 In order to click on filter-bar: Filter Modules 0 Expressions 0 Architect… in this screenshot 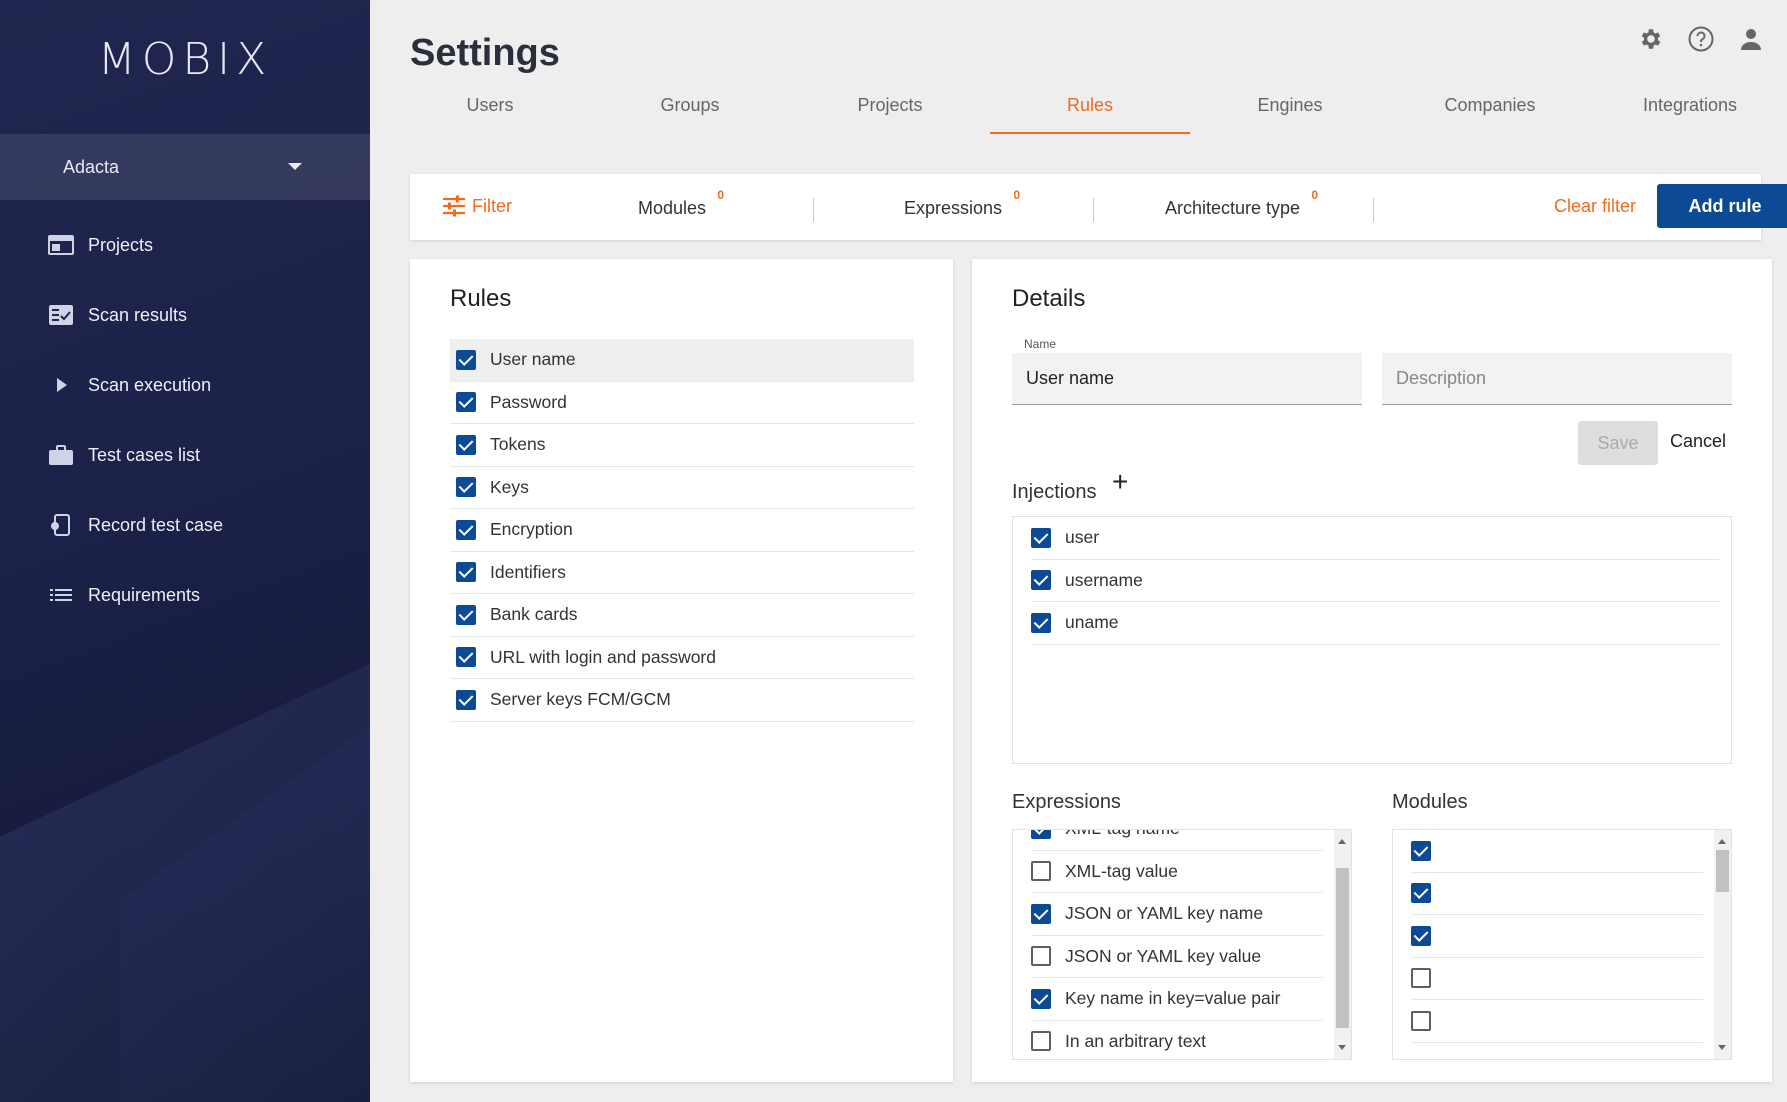, I will do `click(1098, 207)`.